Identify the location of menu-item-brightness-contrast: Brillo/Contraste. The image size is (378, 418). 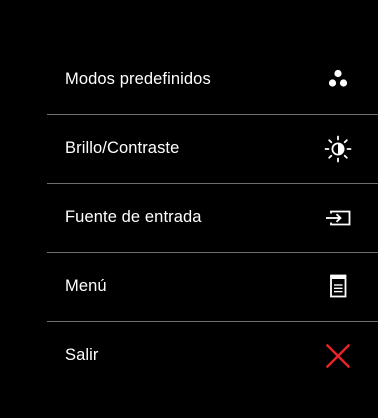
(212, 148).